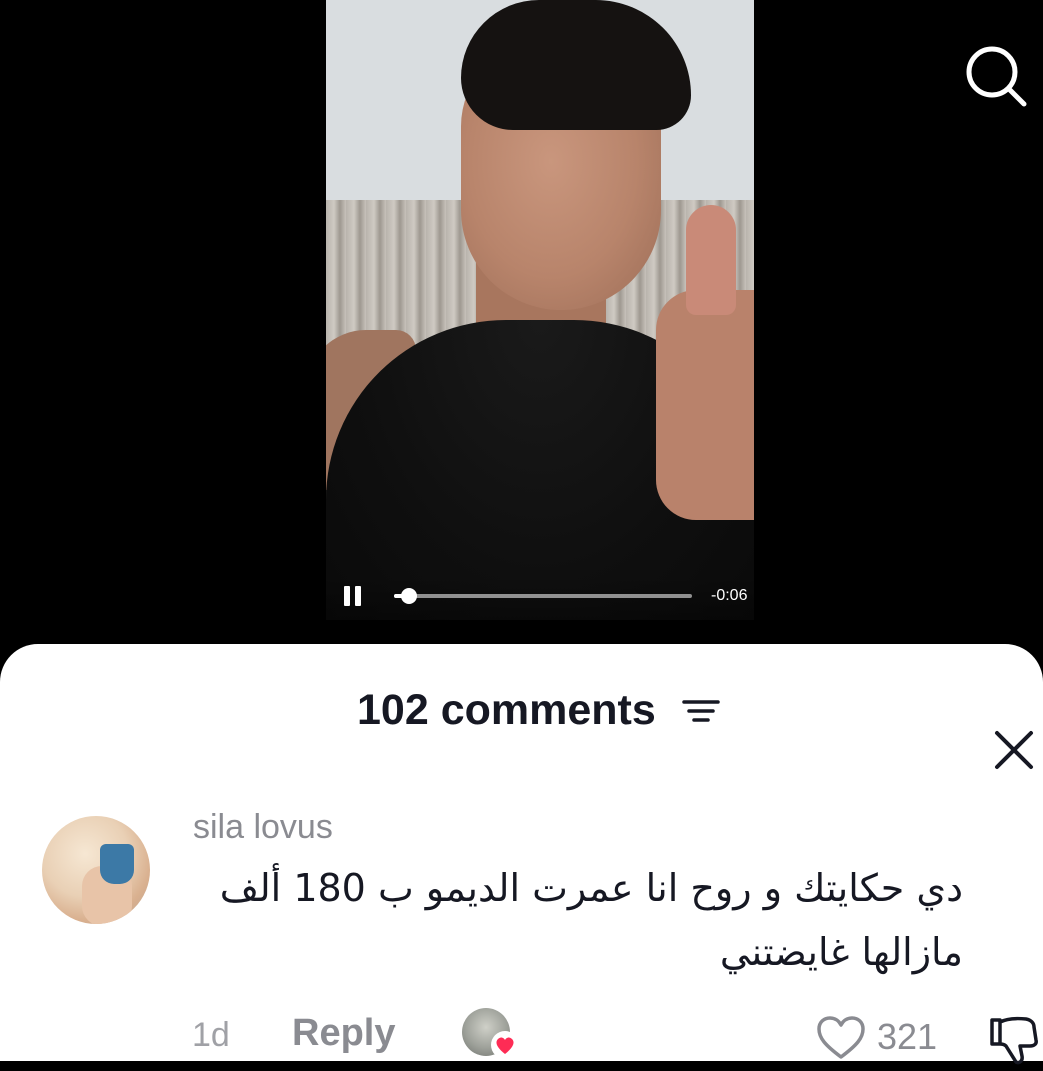 This screenshot has width=1043, height=1071. What do you see at coordinates (701, 711) in the screenshot?
I see `sort-icon` at bounding box center [701, 711].